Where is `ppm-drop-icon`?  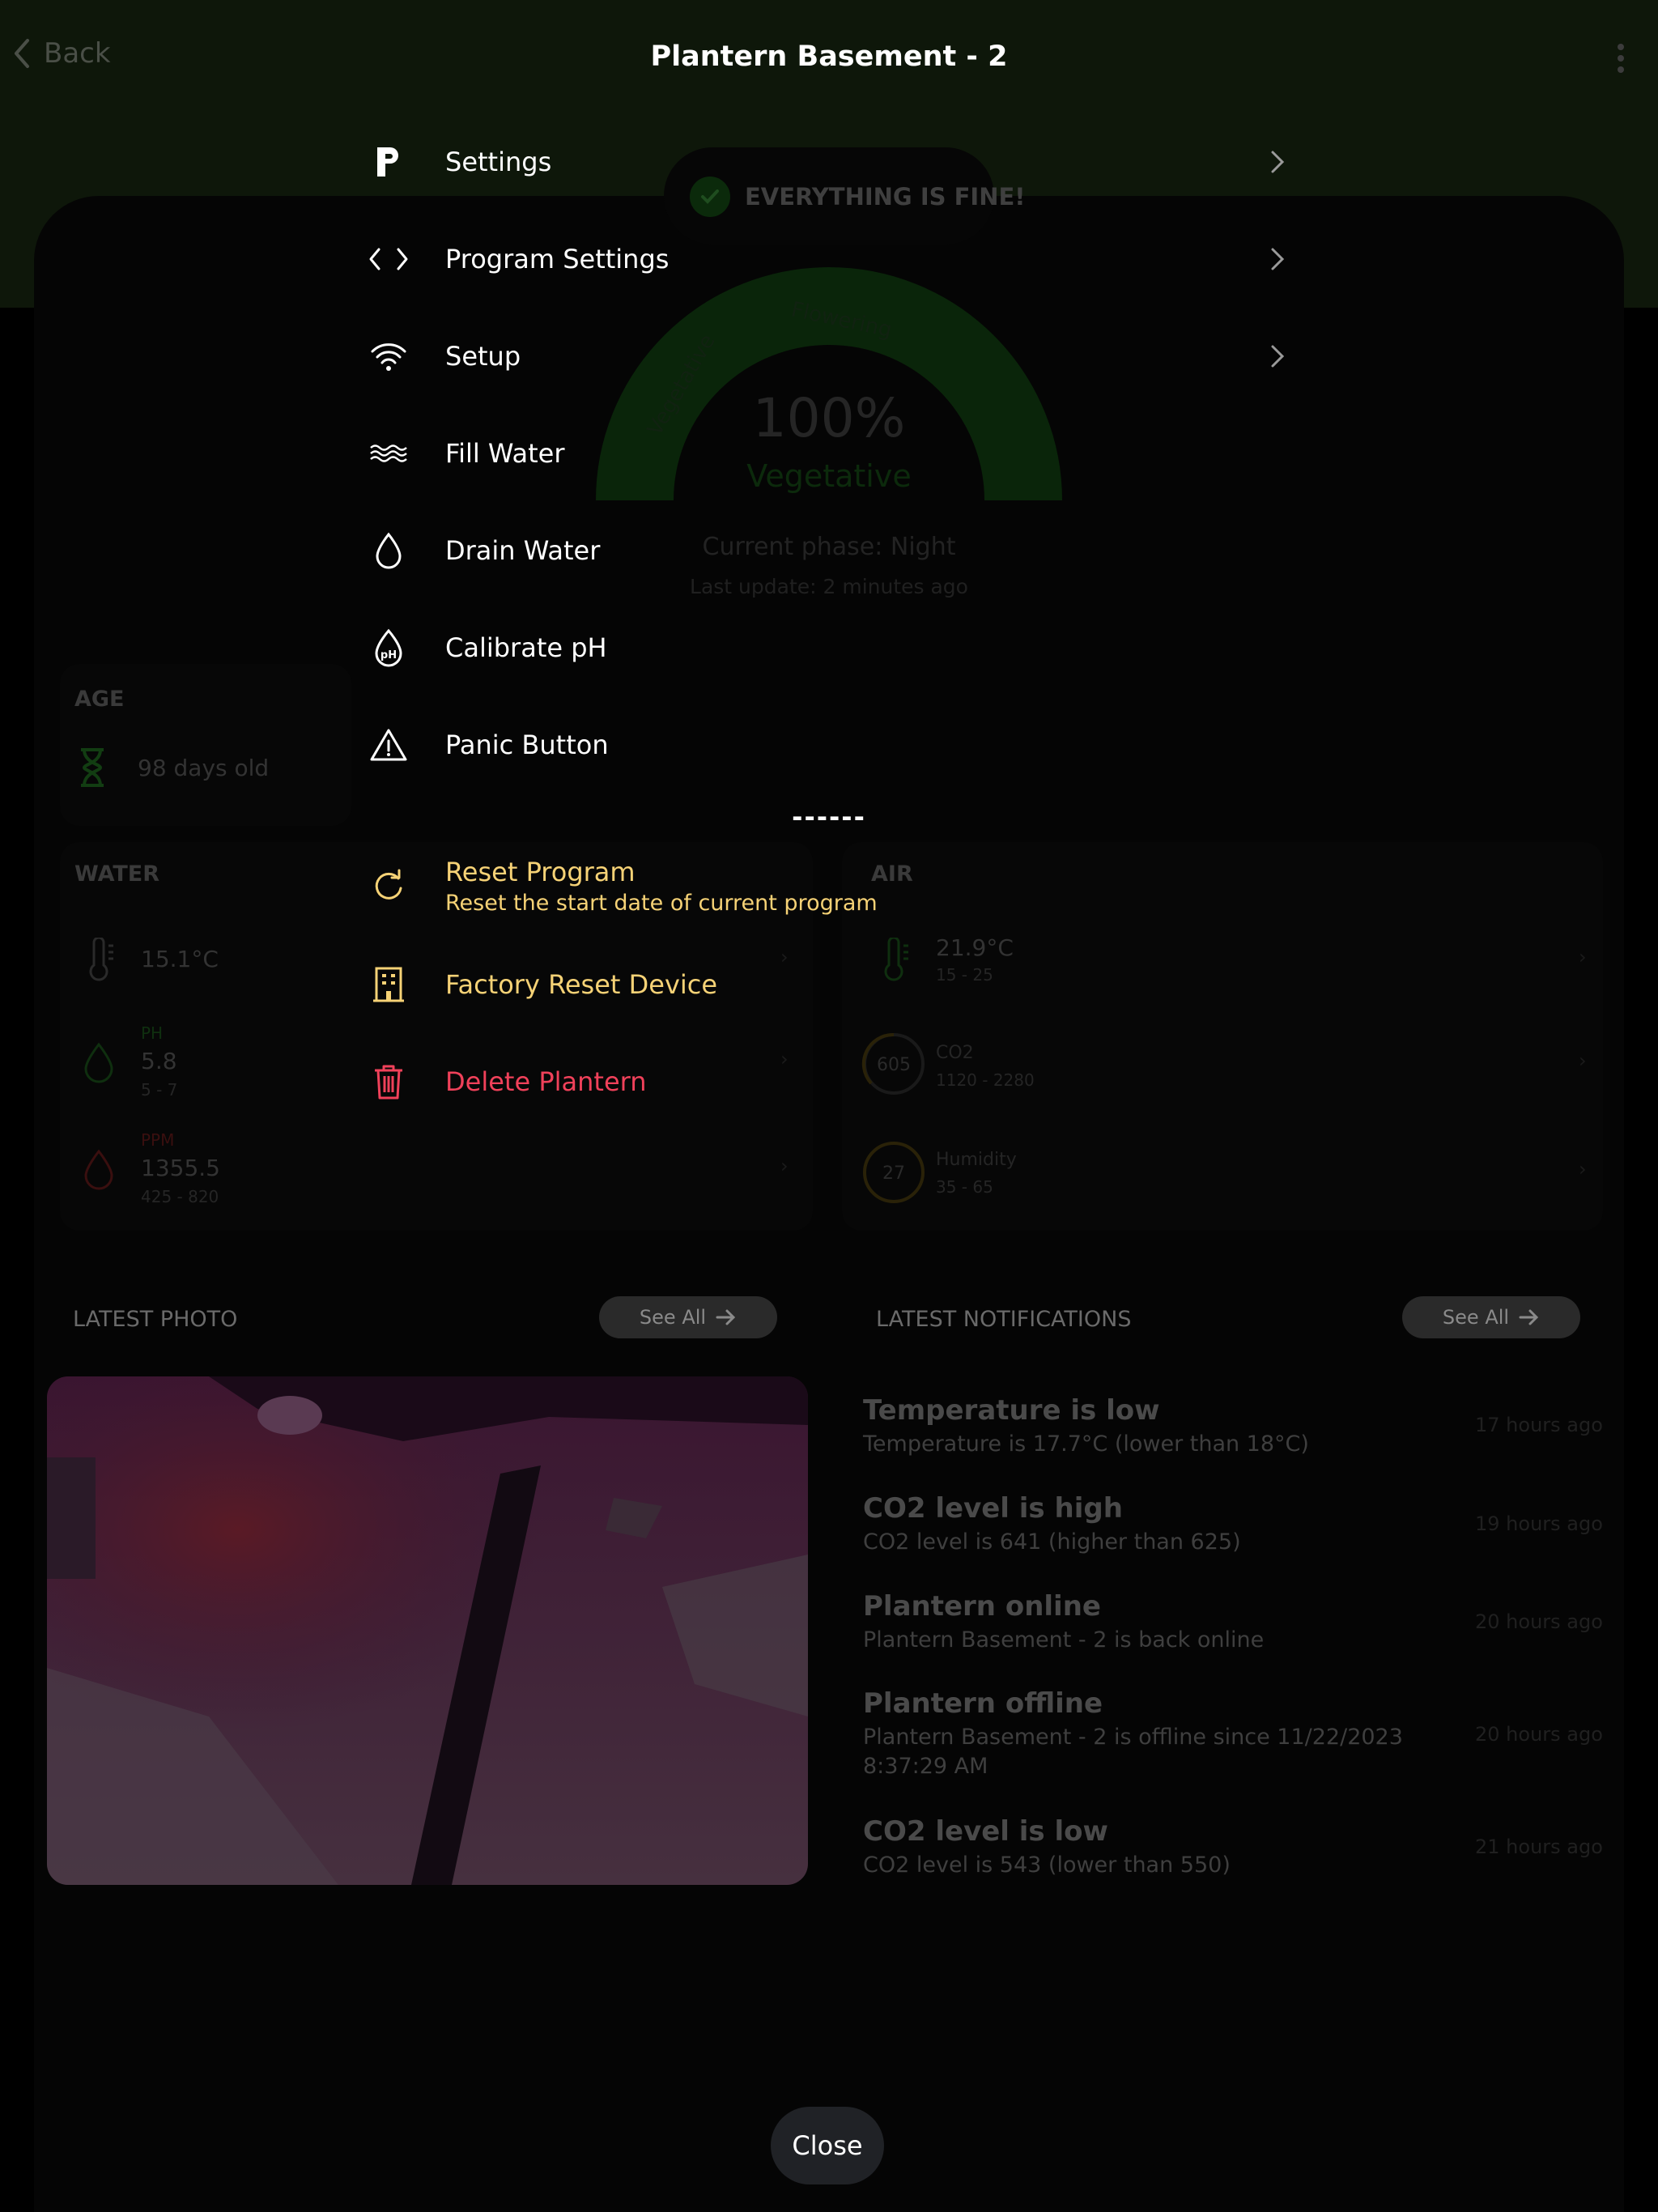
ppm-drop-icon is located at coordinates (98, 1170).